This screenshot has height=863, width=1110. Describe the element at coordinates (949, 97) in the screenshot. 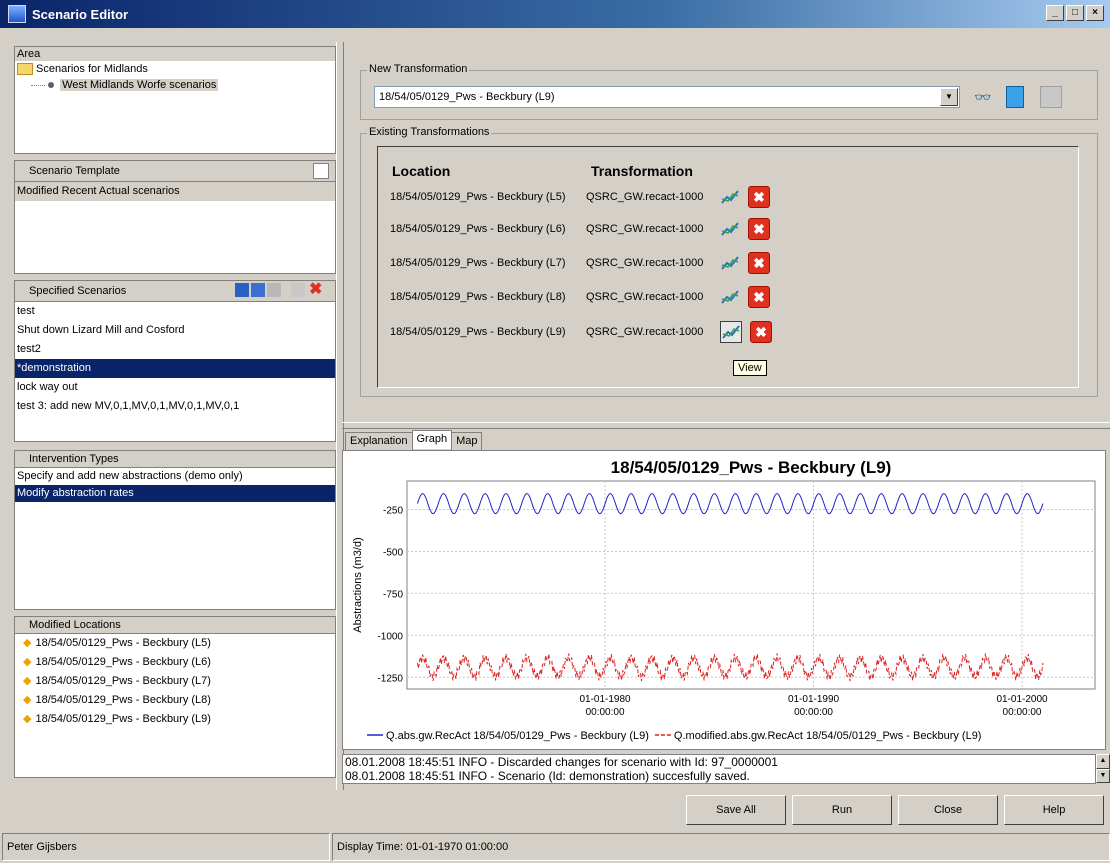

I see `chevron-down-icon: ▼` at that location.